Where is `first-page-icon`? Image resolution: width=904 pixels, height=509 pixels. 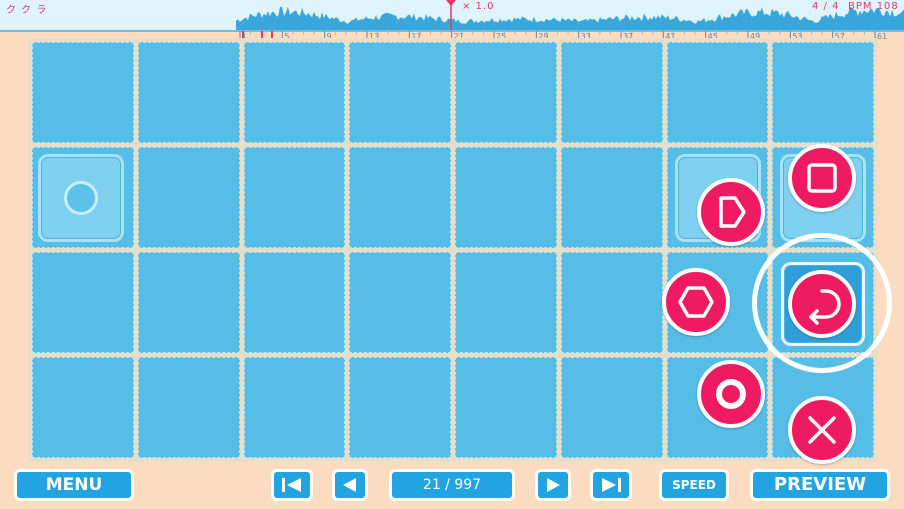 first-page-icon is located at coordinates (291, 485).